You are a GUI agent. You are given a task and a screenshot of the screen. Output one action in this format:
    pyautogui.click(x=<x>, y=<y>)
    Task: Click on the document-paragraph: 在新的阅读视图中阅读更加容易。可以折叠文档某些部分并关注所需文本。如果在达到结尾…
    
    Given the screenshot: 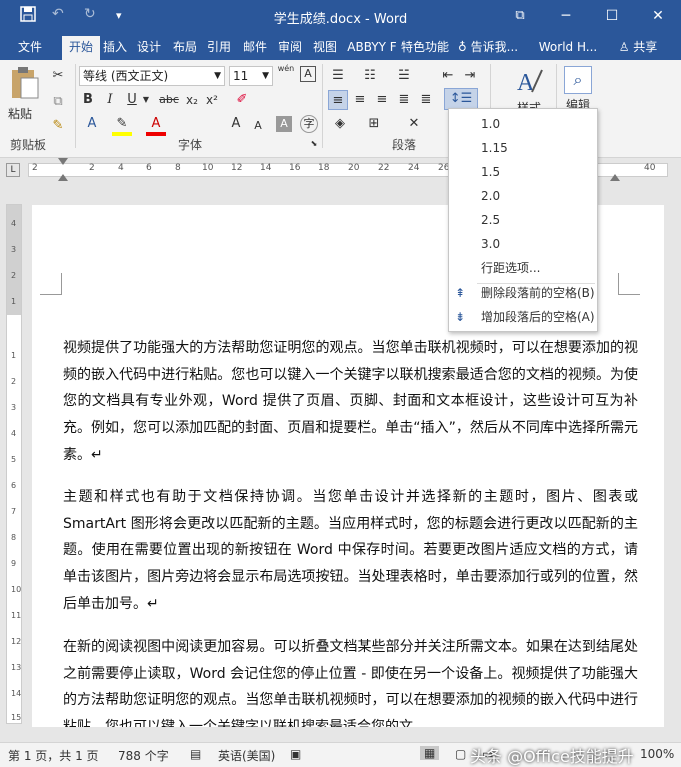 What is the action you would take?
    pyautogui.click(x=350, y=680)
    